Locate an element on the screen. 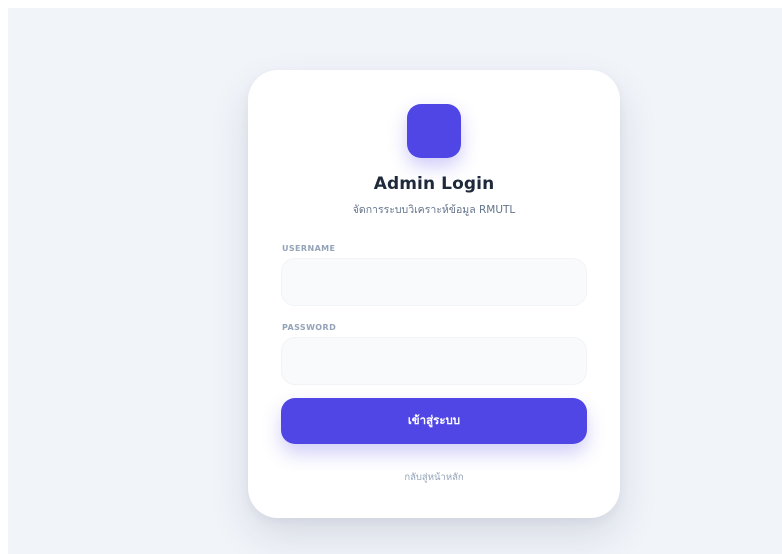  logo-icon is located at coordinates (434, 131).